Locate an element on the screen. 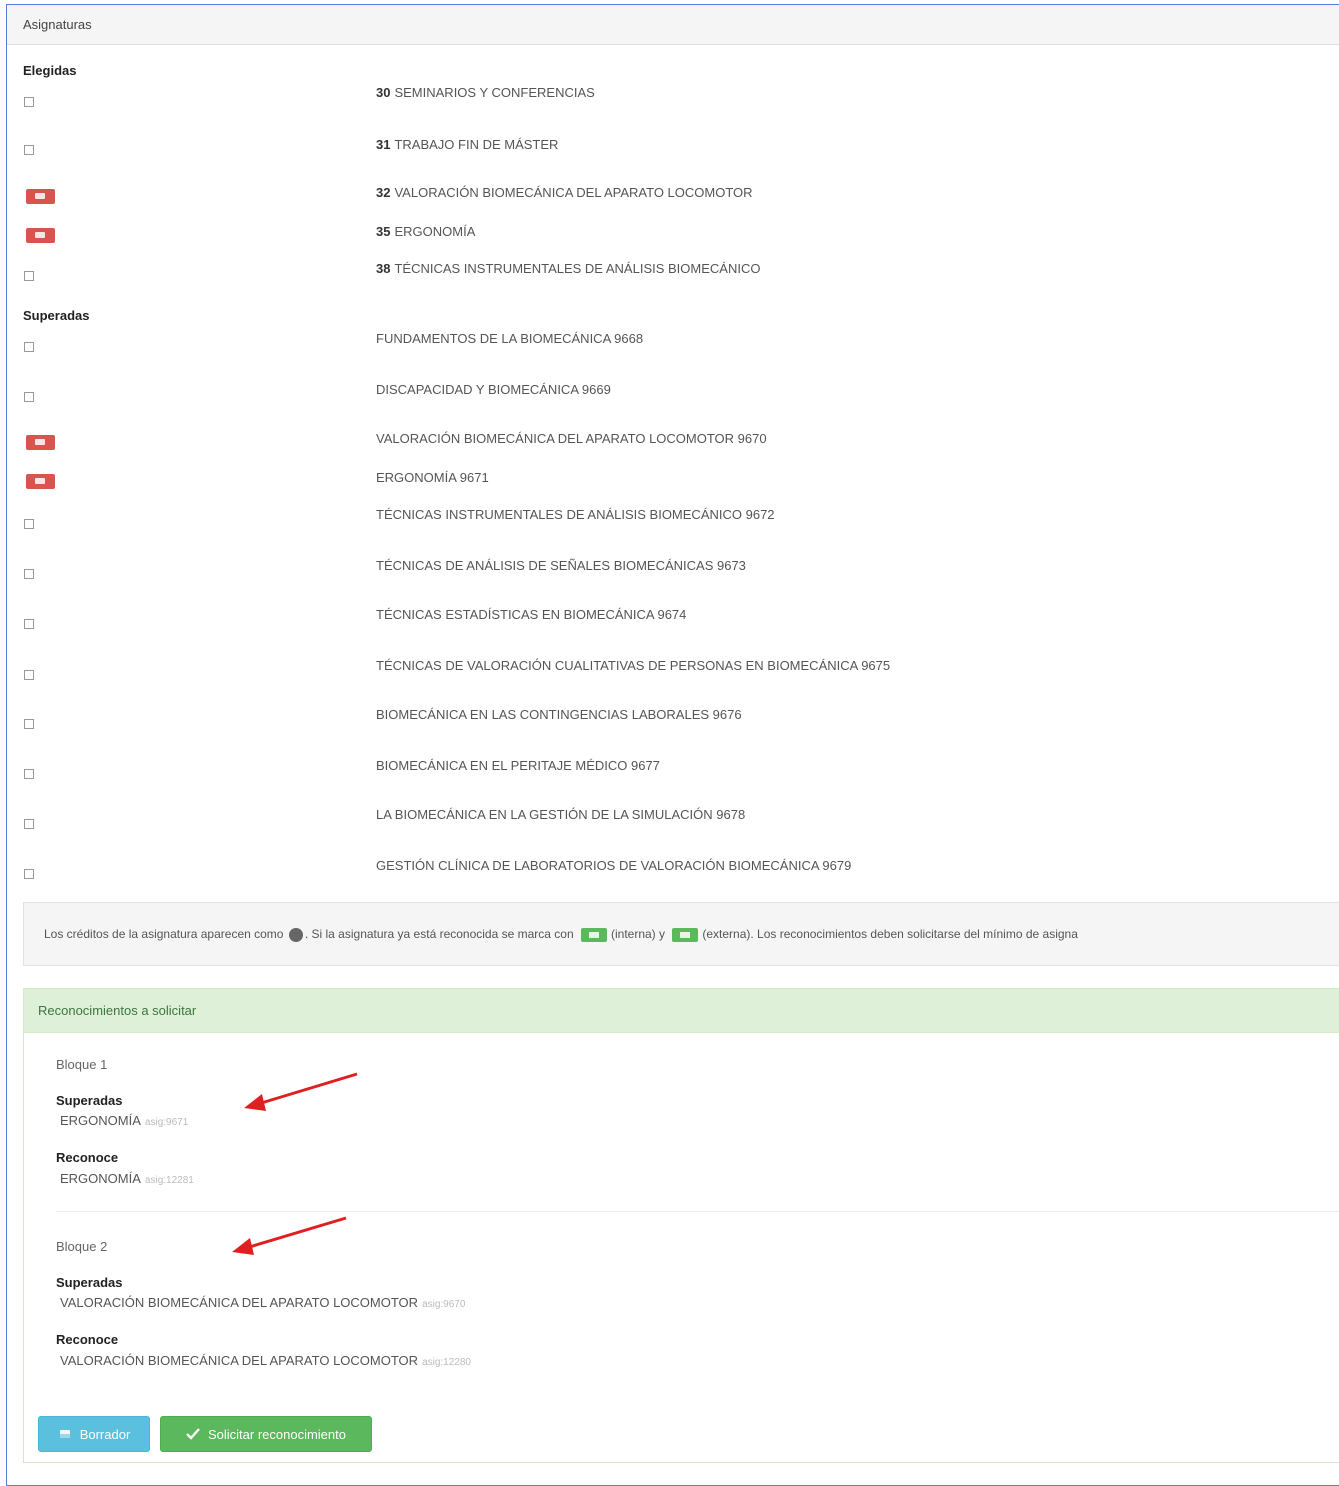 The width and height of the screenshot is (1339, 1486). annotation-arrows is located at coordinates (295, 1163).